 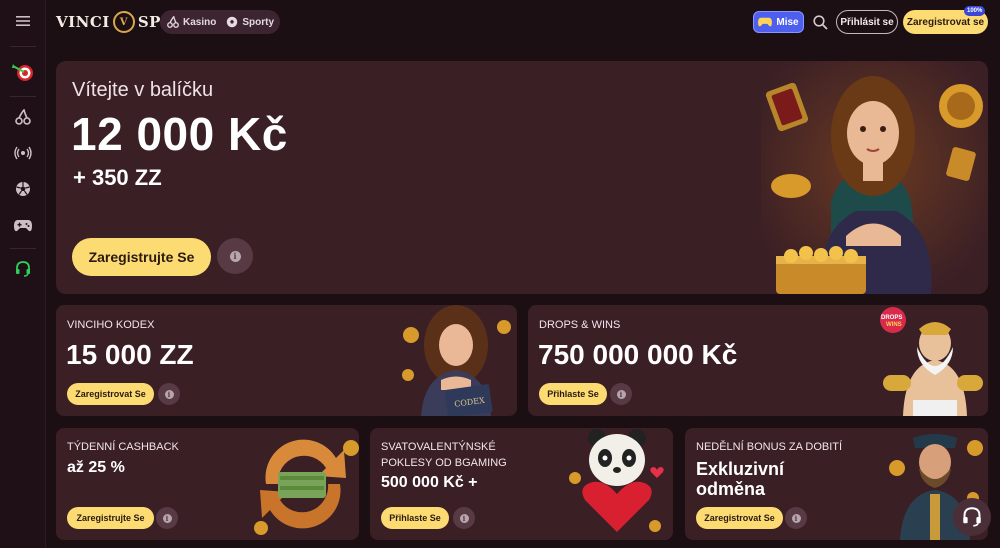 I want to click on card-register-button: Zaregistrujte Se, so click(x=110, y=518).